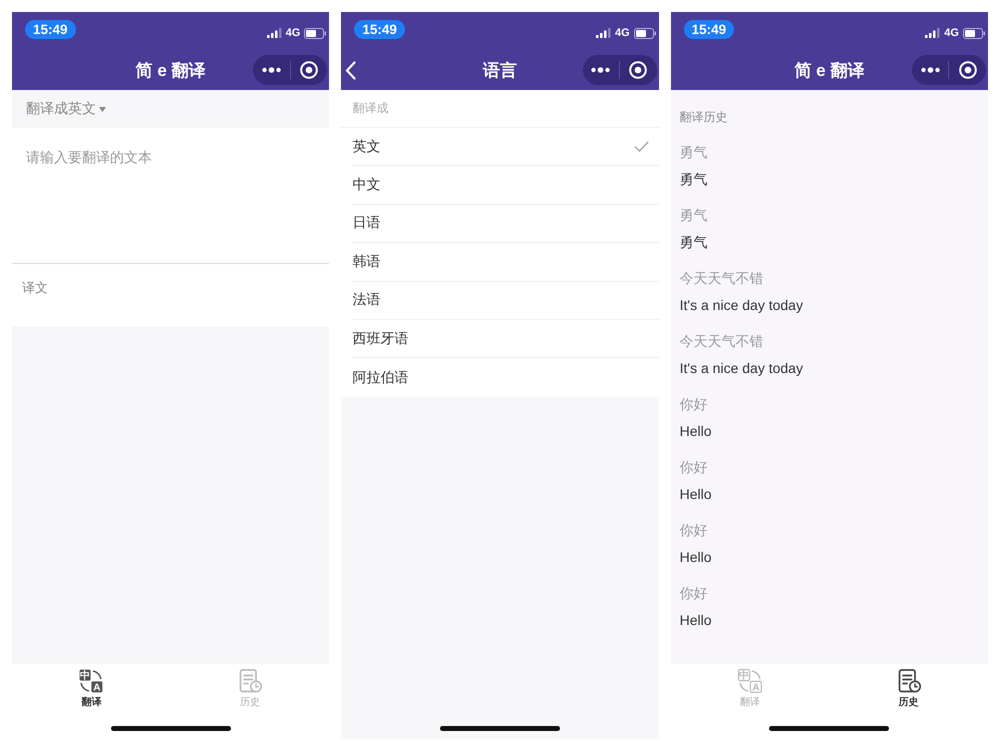 This screenshot has height=750, width=1000. I want to click on translation-label: 译文, so click(35, 287).